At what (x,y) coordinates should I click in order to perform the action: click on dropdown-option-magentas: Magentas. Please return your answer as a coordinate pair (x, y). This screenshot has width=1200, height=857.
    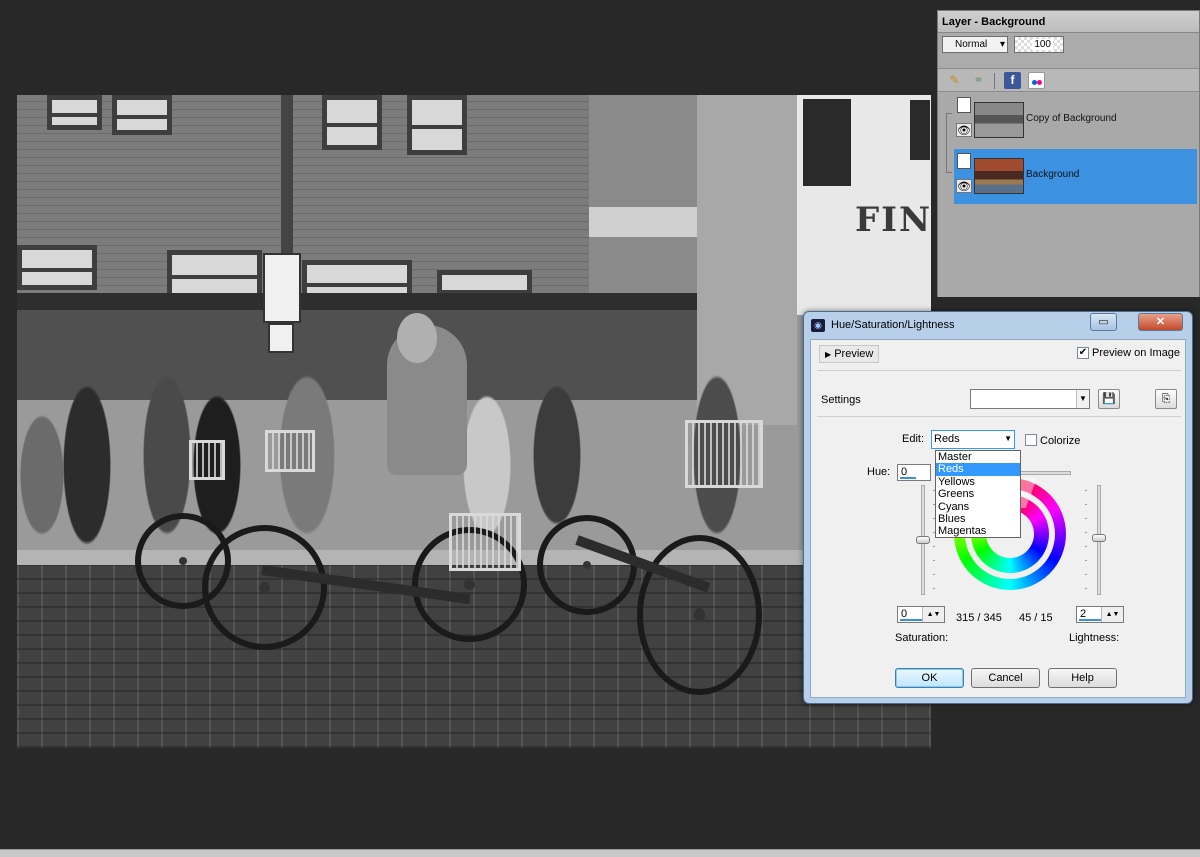
    Looking at the image, I should click on (978, 531).